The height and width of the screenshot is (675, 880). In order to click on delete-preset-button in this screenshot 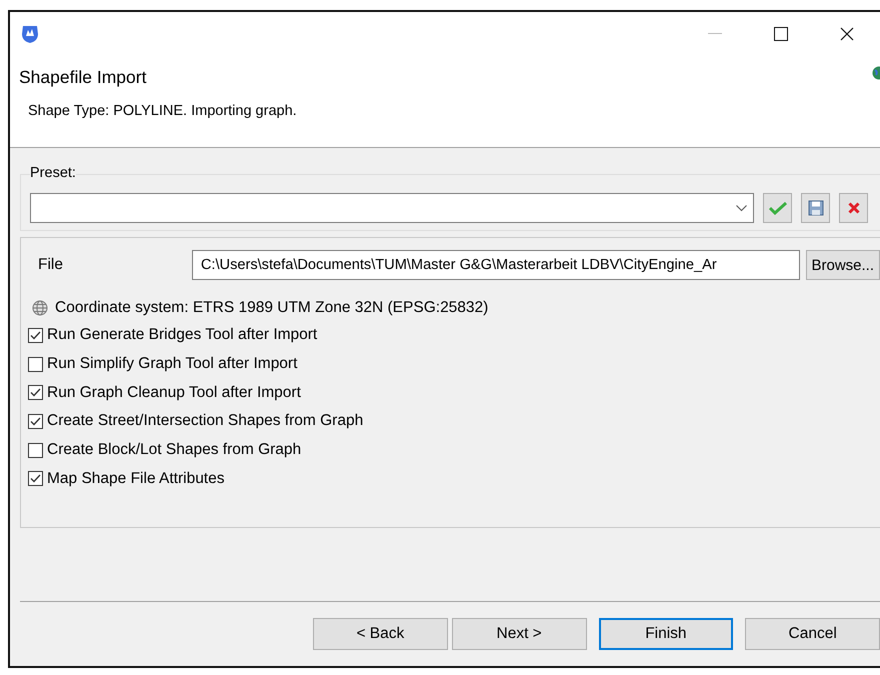, I will do `click(853, 208)`.